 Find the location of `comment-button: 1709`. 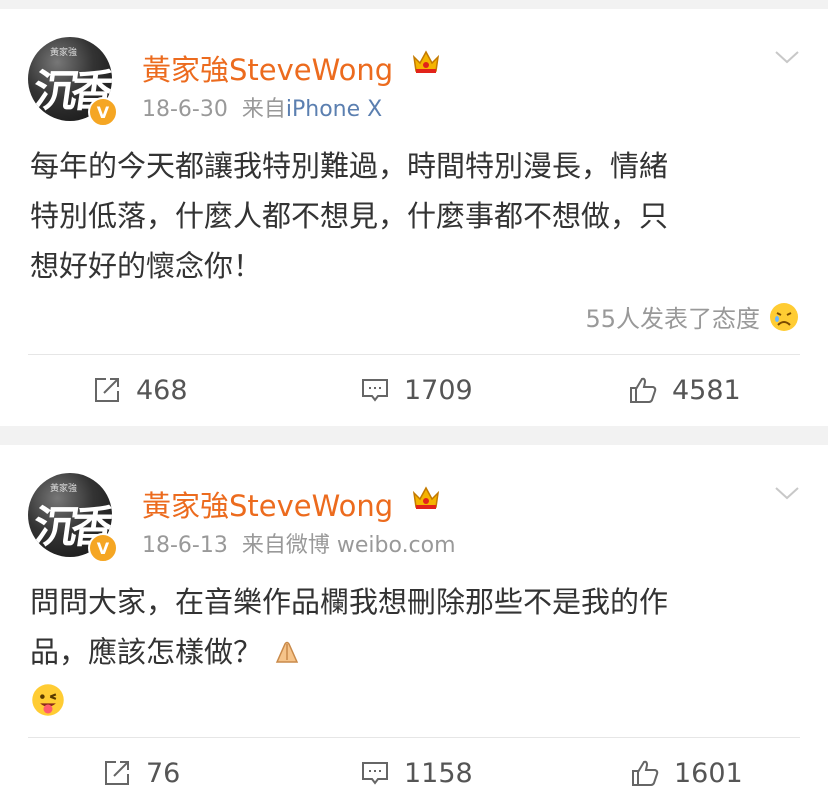

comment-button: 1709 is located at coordinates (416, 390).